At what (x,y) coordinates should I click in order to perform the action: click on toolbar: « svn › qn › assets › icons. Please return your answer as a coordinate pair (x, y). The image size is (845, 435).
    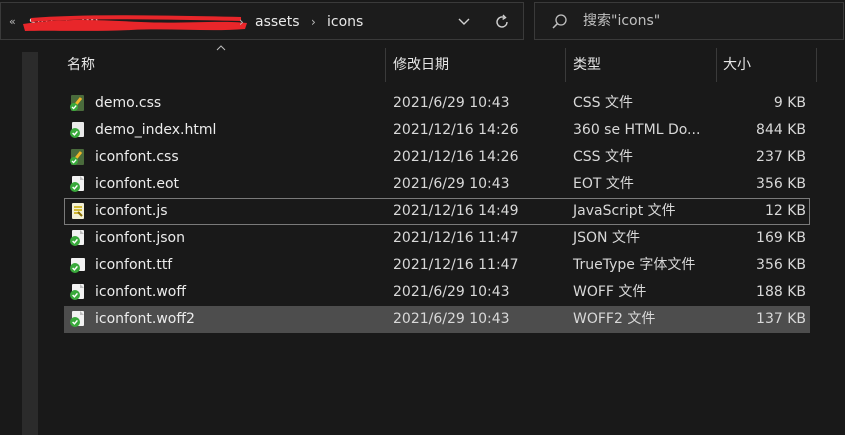
    Looking at the image, I should click on (422, 22).